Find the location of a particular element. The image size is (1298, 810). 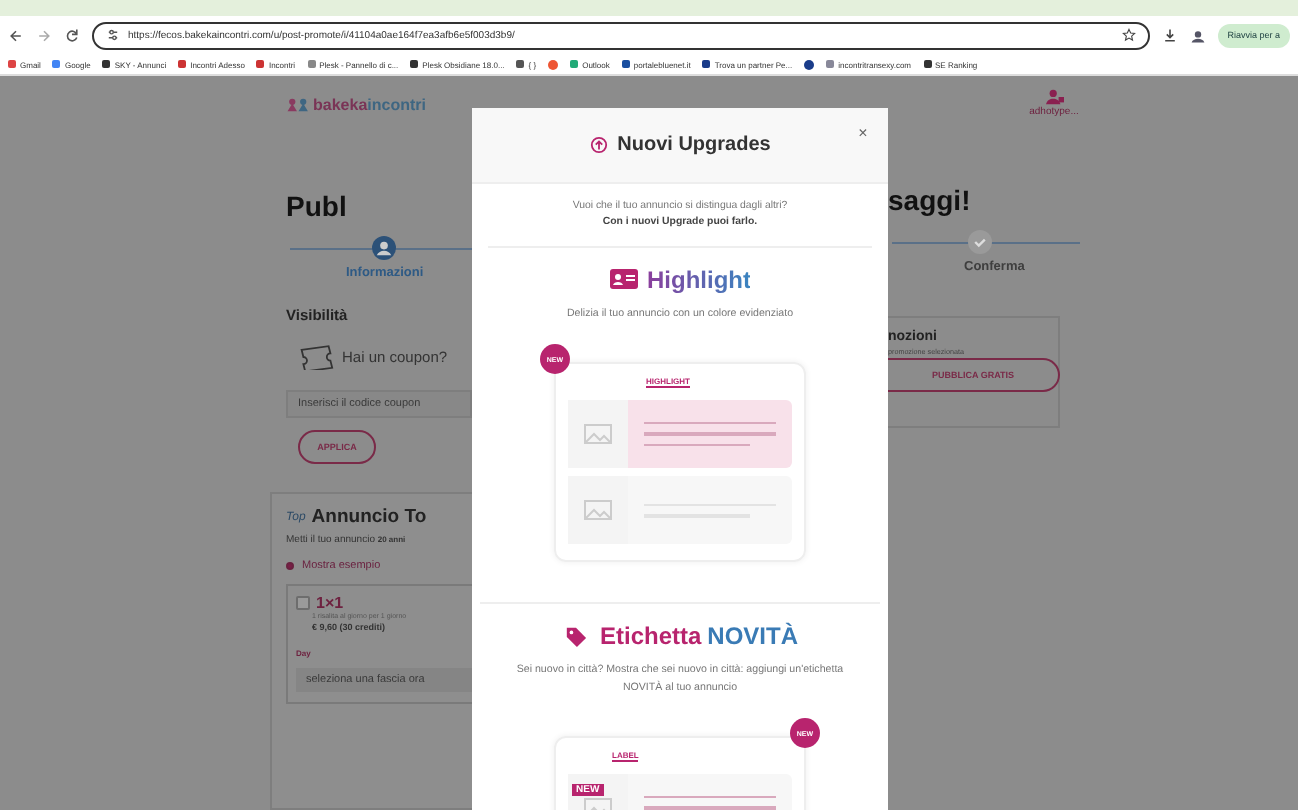

back-icon is located at coordinates (16, 35).